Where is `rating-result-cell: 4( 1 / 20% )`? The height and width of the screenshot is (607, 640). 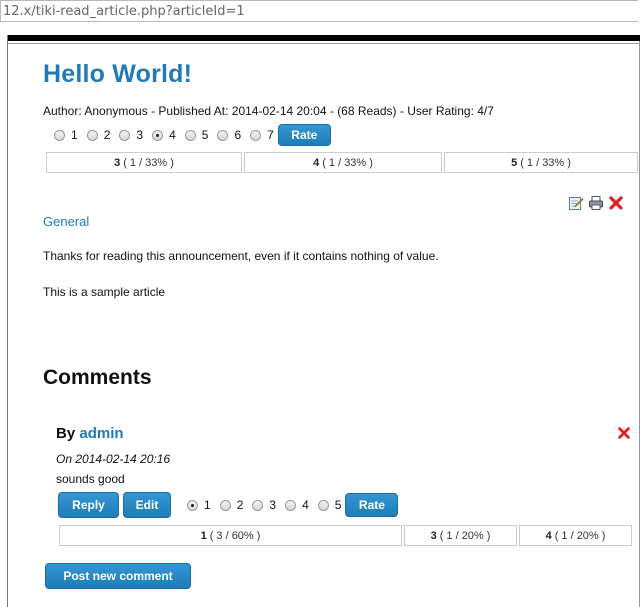 rating-result-cell: 4( 1 / 20% ) is located at coordinates (575, 535).